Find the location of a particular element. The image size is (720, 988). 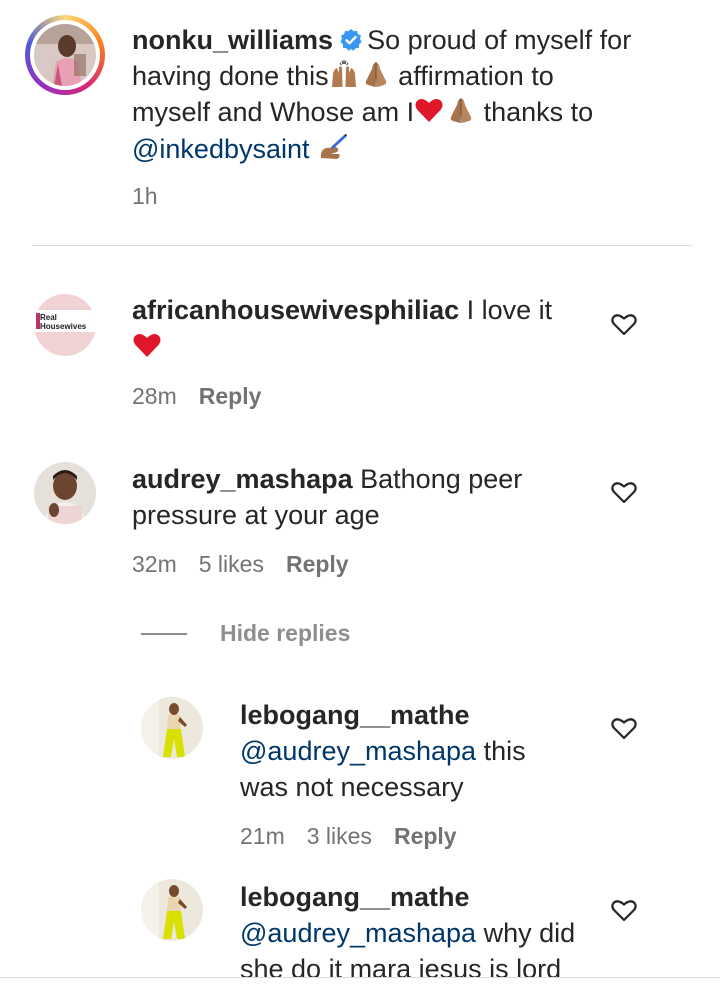

reply-1-meta: 21m 3 likes Reply is located at coordinates (359, 836).